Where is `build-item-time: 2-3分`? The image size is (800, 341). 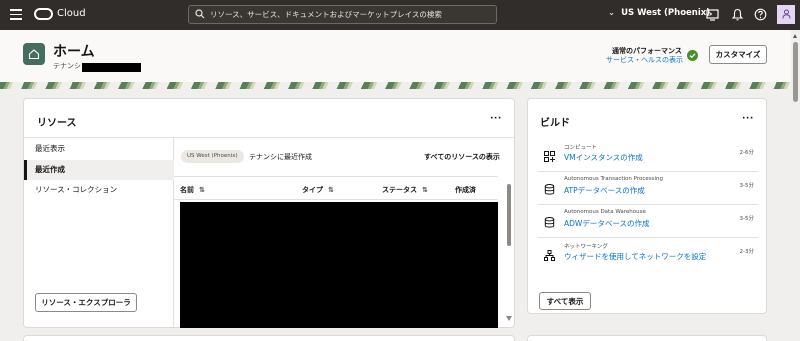 build-item-time: 2-3分 is located at coordinates (746, 252).